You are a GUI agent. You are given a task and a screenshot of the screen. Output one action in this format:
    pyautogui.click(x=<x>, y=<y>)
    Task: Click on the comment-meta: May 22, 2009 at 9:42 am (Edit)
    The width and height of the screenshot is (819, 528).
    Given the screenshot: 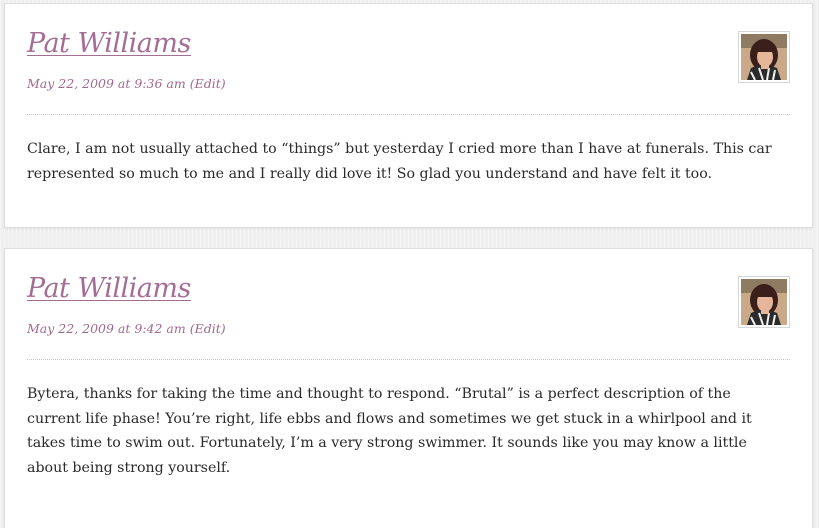 What is the action you would take?
    pyautogui.click(x=126, y=328)
    